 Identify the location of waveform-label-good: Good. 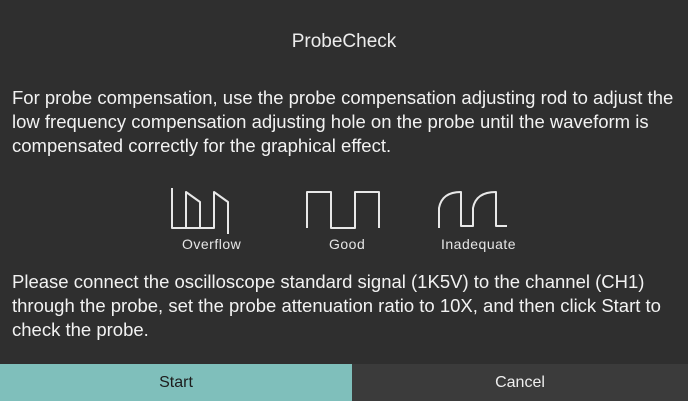
(347, 244).